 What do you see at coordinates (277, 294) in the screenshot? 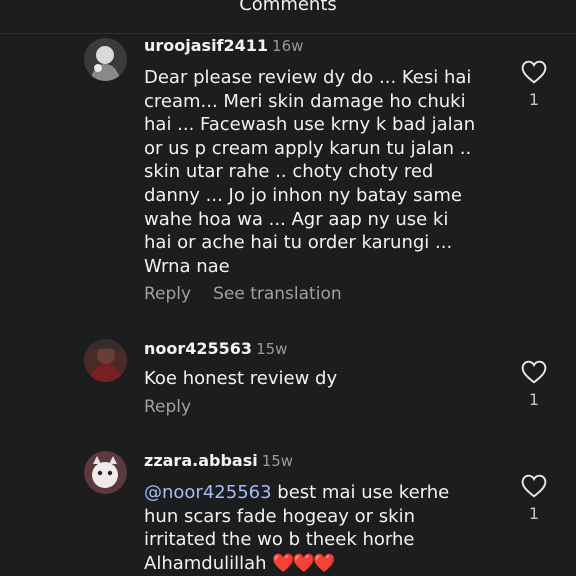
I see `see-translation-button: See translation` at bounding box center [277, 294].